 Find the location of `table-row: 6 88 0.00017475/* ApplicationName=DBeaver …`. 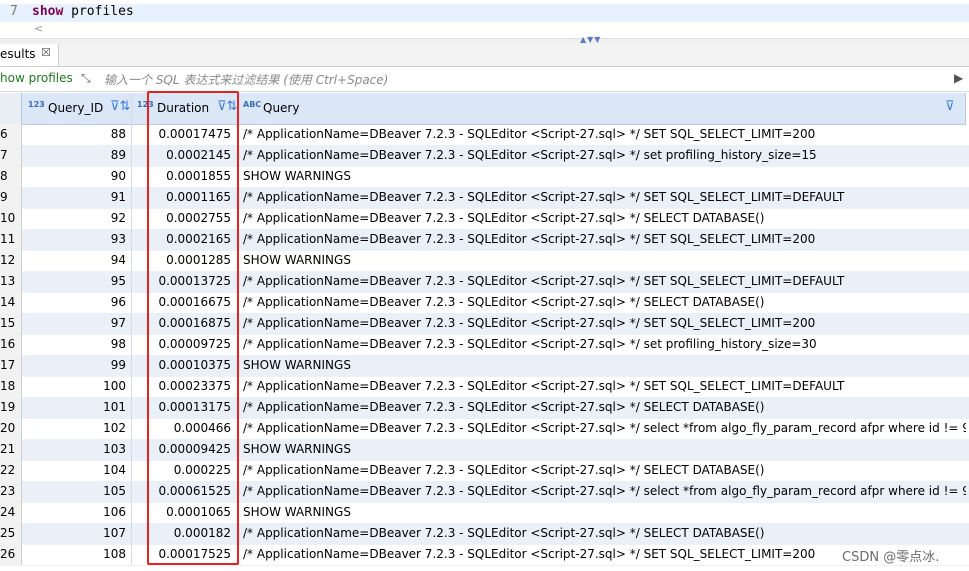

table-row: 6 88 0.00017475/* ApplicationName=DBeaver … is located at coordinates (484, 135).